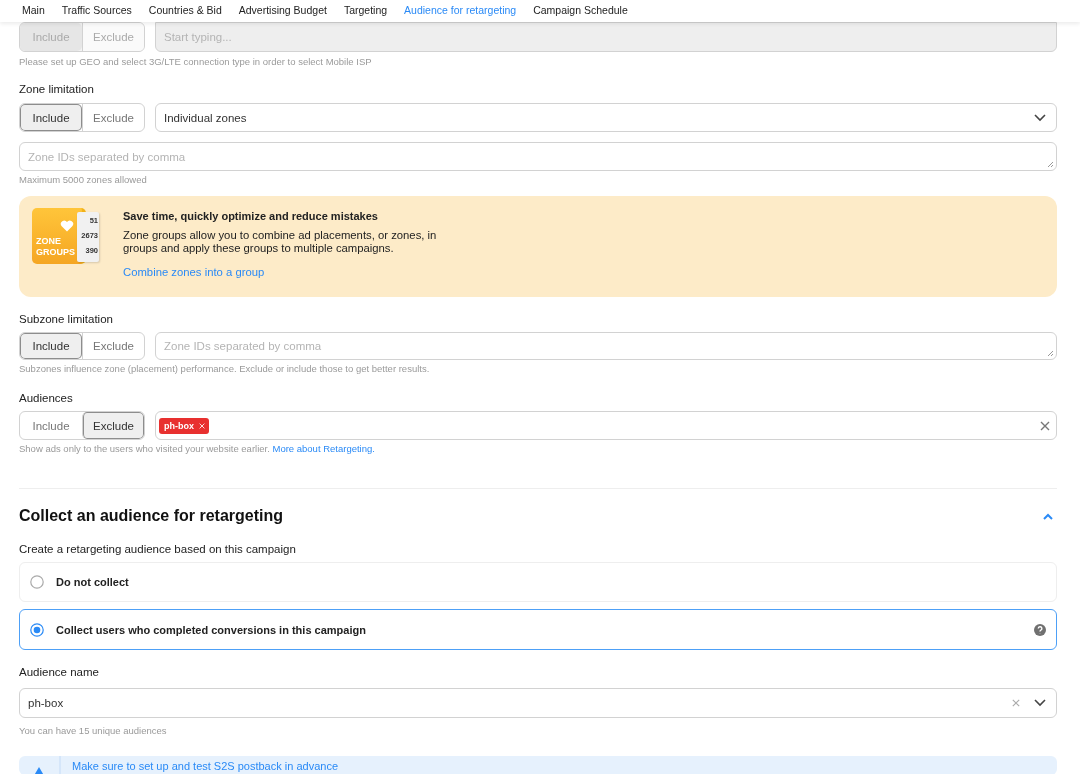 This screenshot has height=774, width=1080. What do you see at coordinates (96, 11) in the screenshot?
I see `tab: Traffic Sources` at bounding box center [96, 11].